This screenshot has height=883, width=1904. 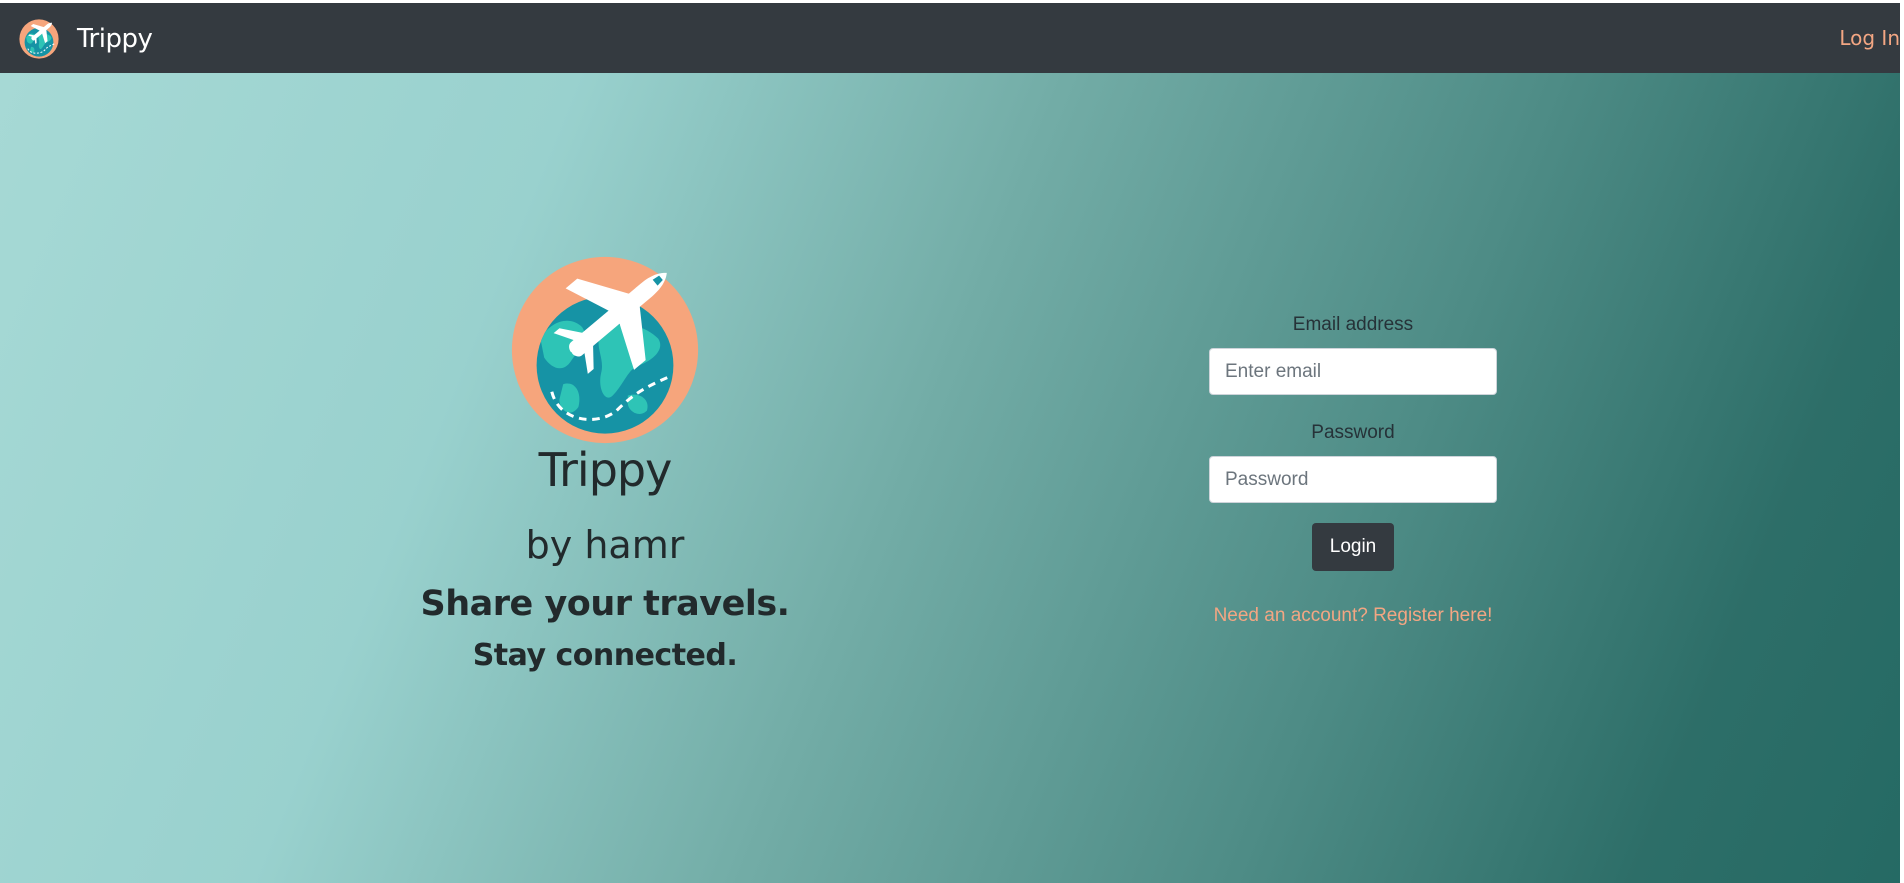 I want to click on hero-title: Trippy, so click(x=605, y=470).